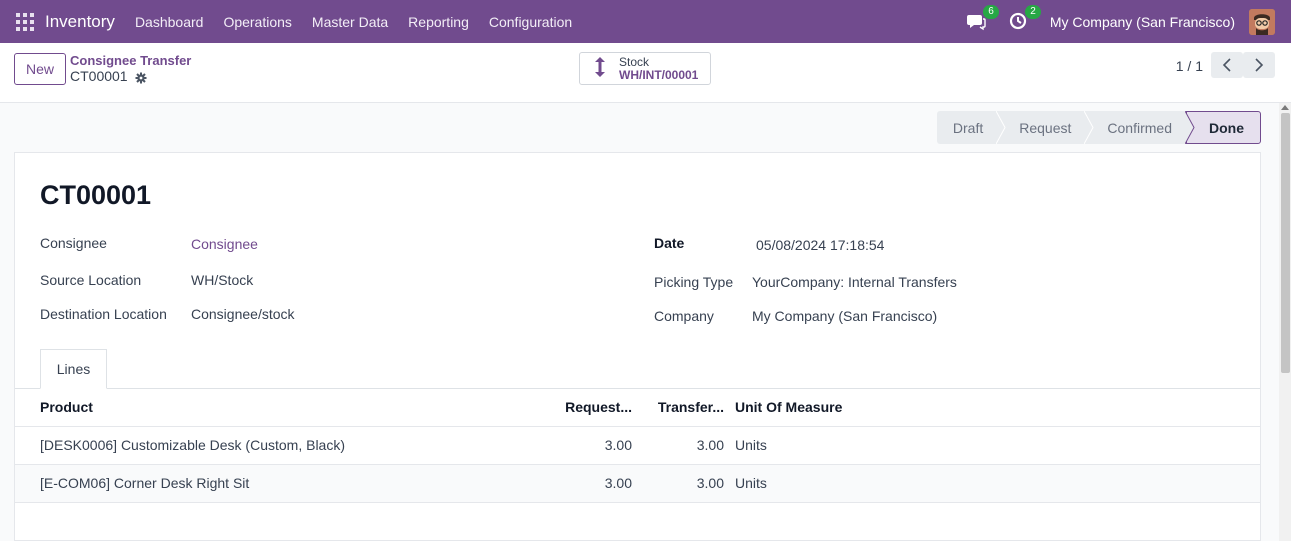 The width and height of the screenshot is (1291, 541). What do you see at coordinates (530, 22) in the screenshot?
I see `menu-configuration: Configuration` at bounding box center [530, 22].